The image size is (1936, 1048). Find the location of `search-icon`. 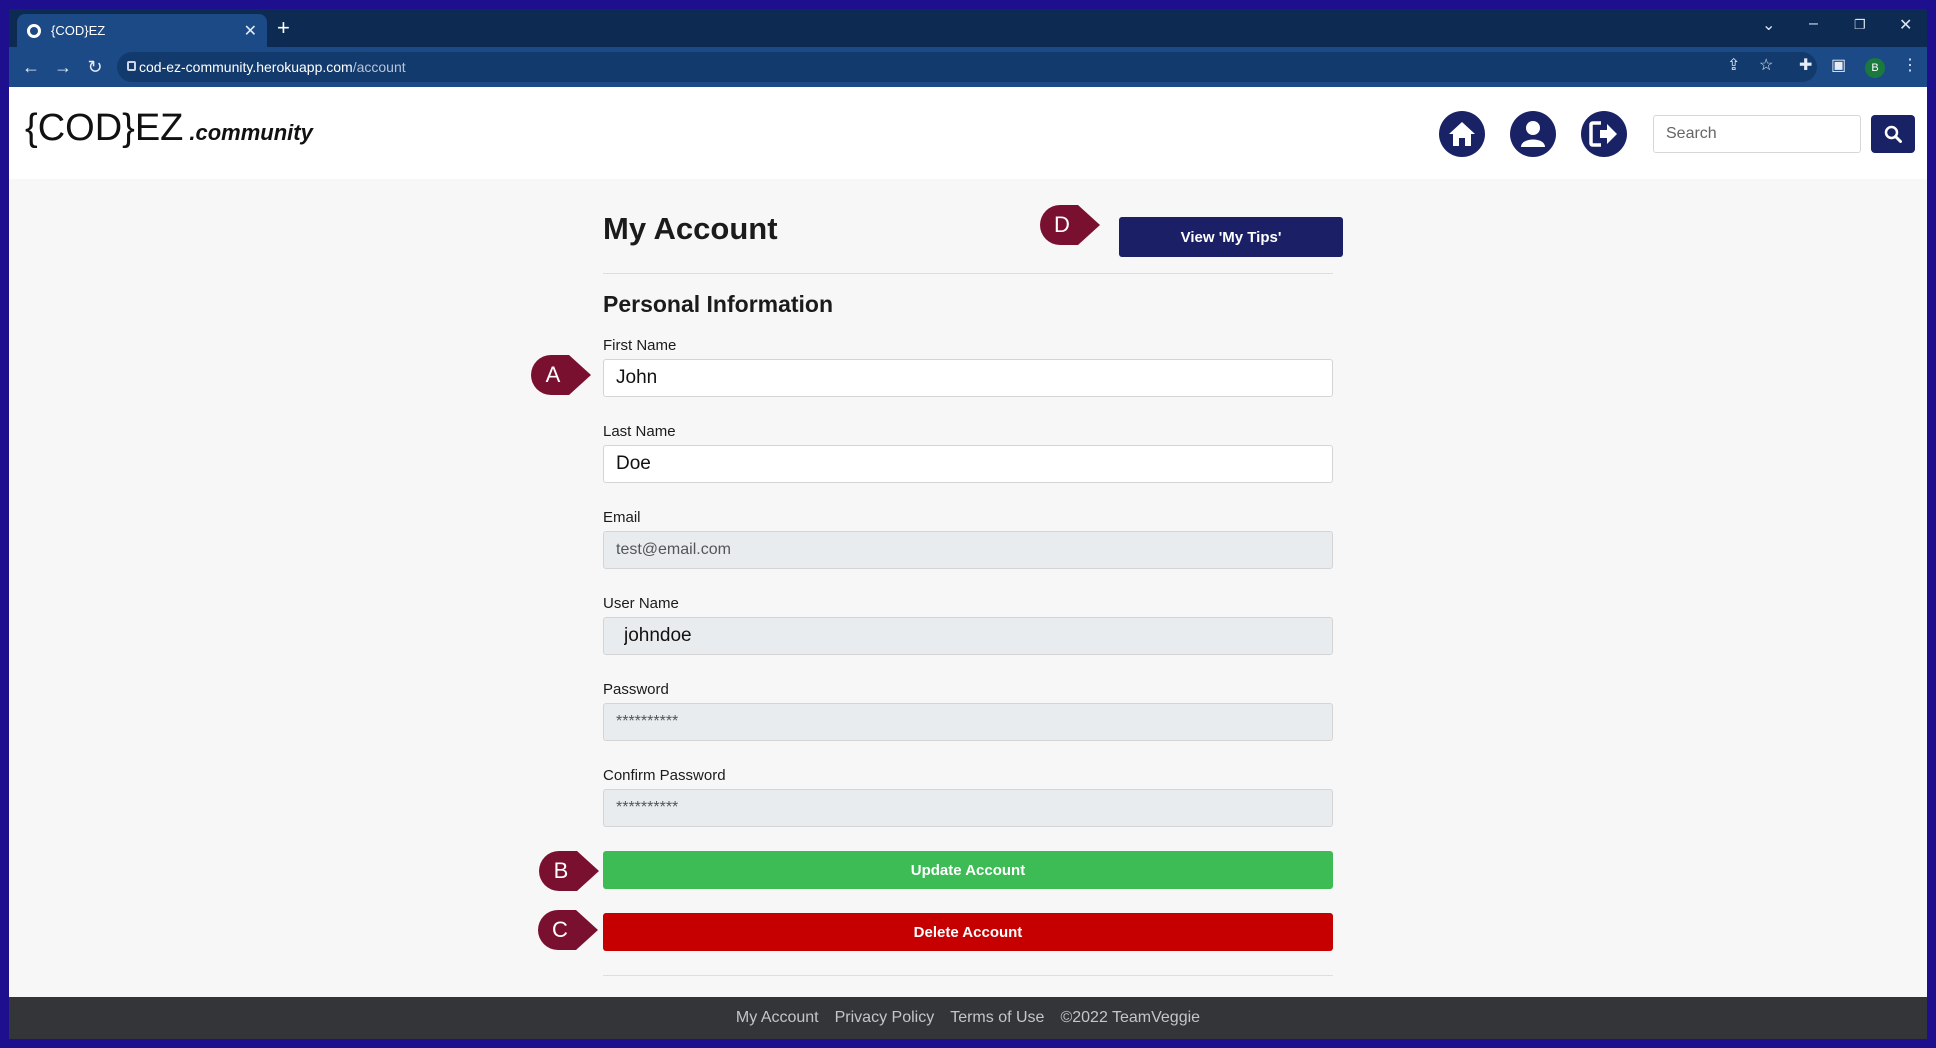

search-icon is located at coordinates (1893, 134).